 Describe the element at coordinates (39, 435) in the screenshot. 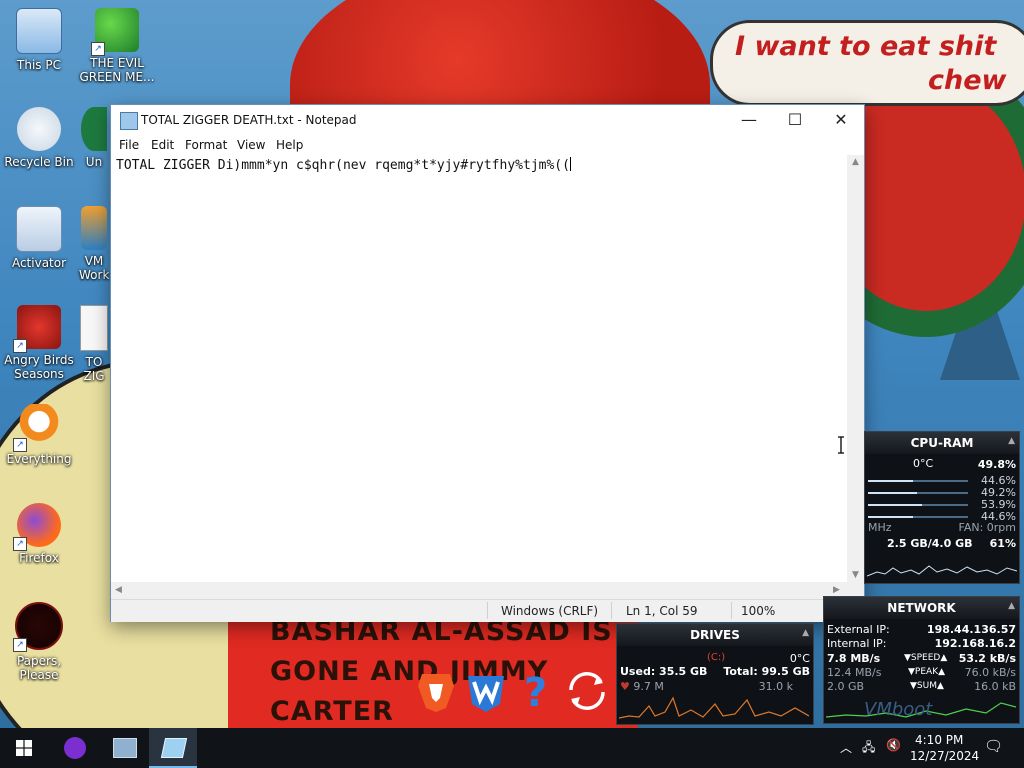

I see `desktop-icon-everything: ↗ Everything` at that location.